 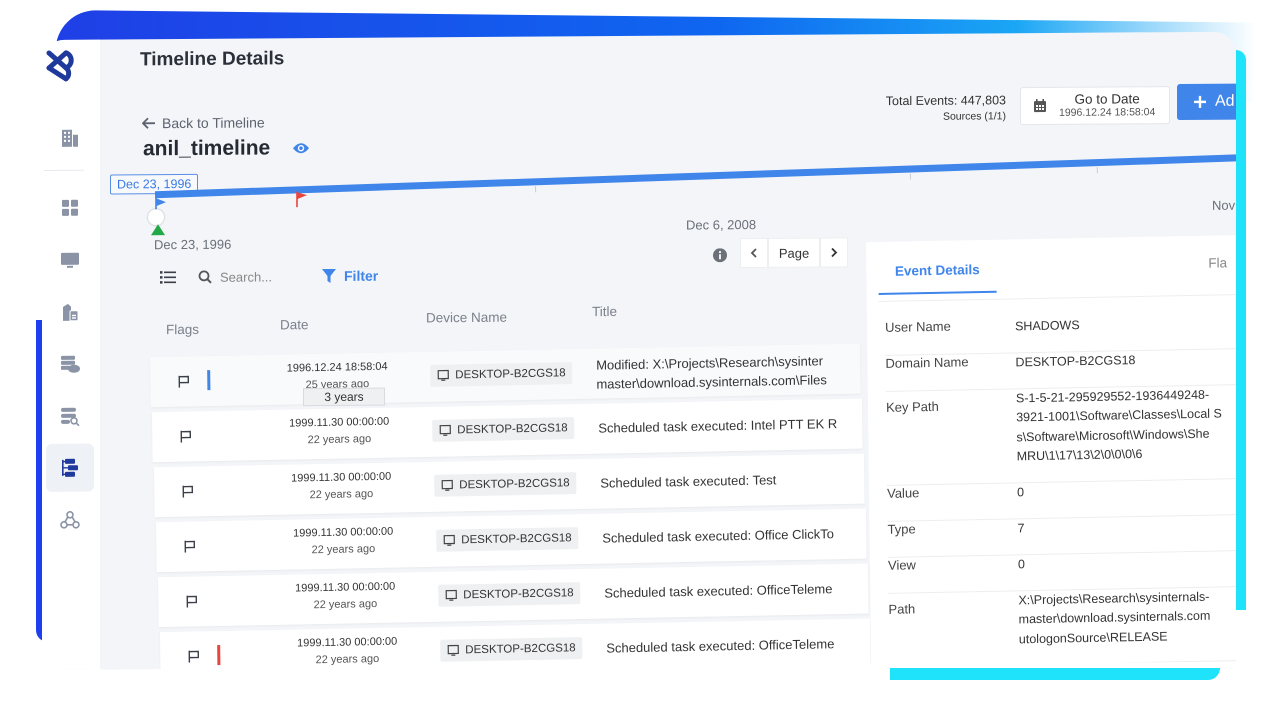 I want to click on search-icon, so click(x=205, y=277).